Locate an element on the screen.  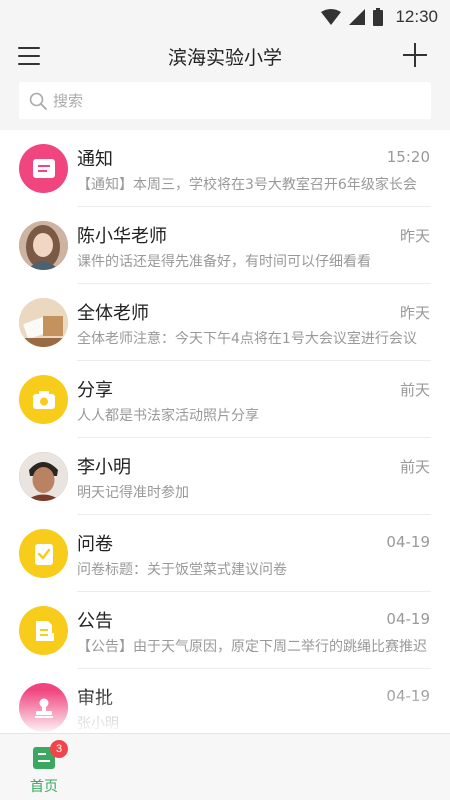
list-item: 问卷 04-19 问卷标题：关于饭堂菜式建议问卷 is located at coordinates (225, 553).